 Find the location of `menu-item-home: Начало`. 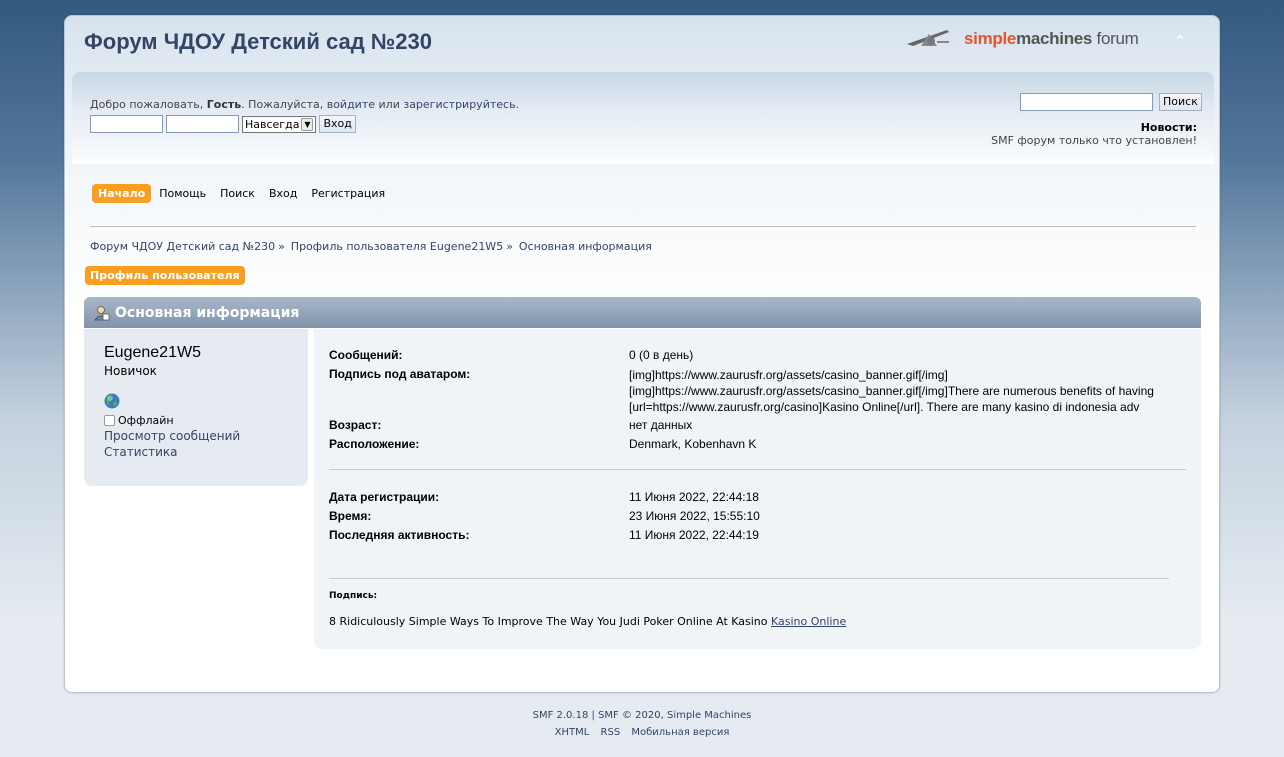

menu-item-home: Начало is located at coordinates (122, 193).